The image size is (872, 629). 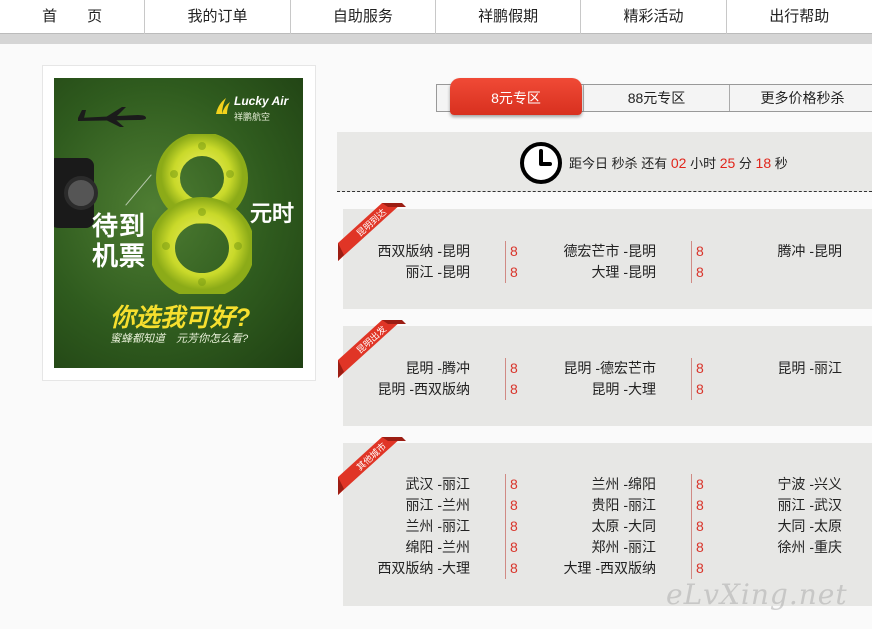 I want to click on tab-8-yuan: 8元专区, so click(x=516, y=96).